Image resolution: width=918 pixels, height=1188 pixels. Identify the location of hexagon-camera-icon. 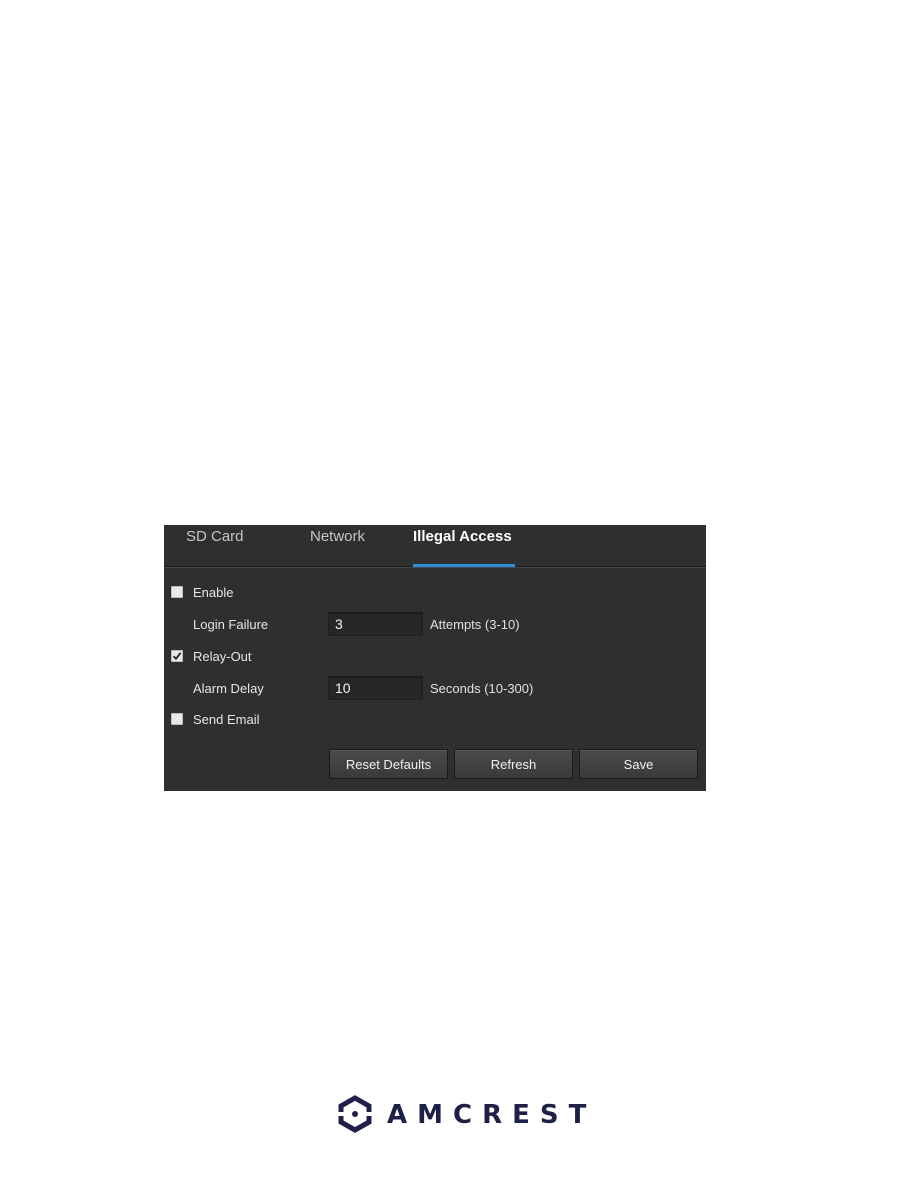
(355, 1114).